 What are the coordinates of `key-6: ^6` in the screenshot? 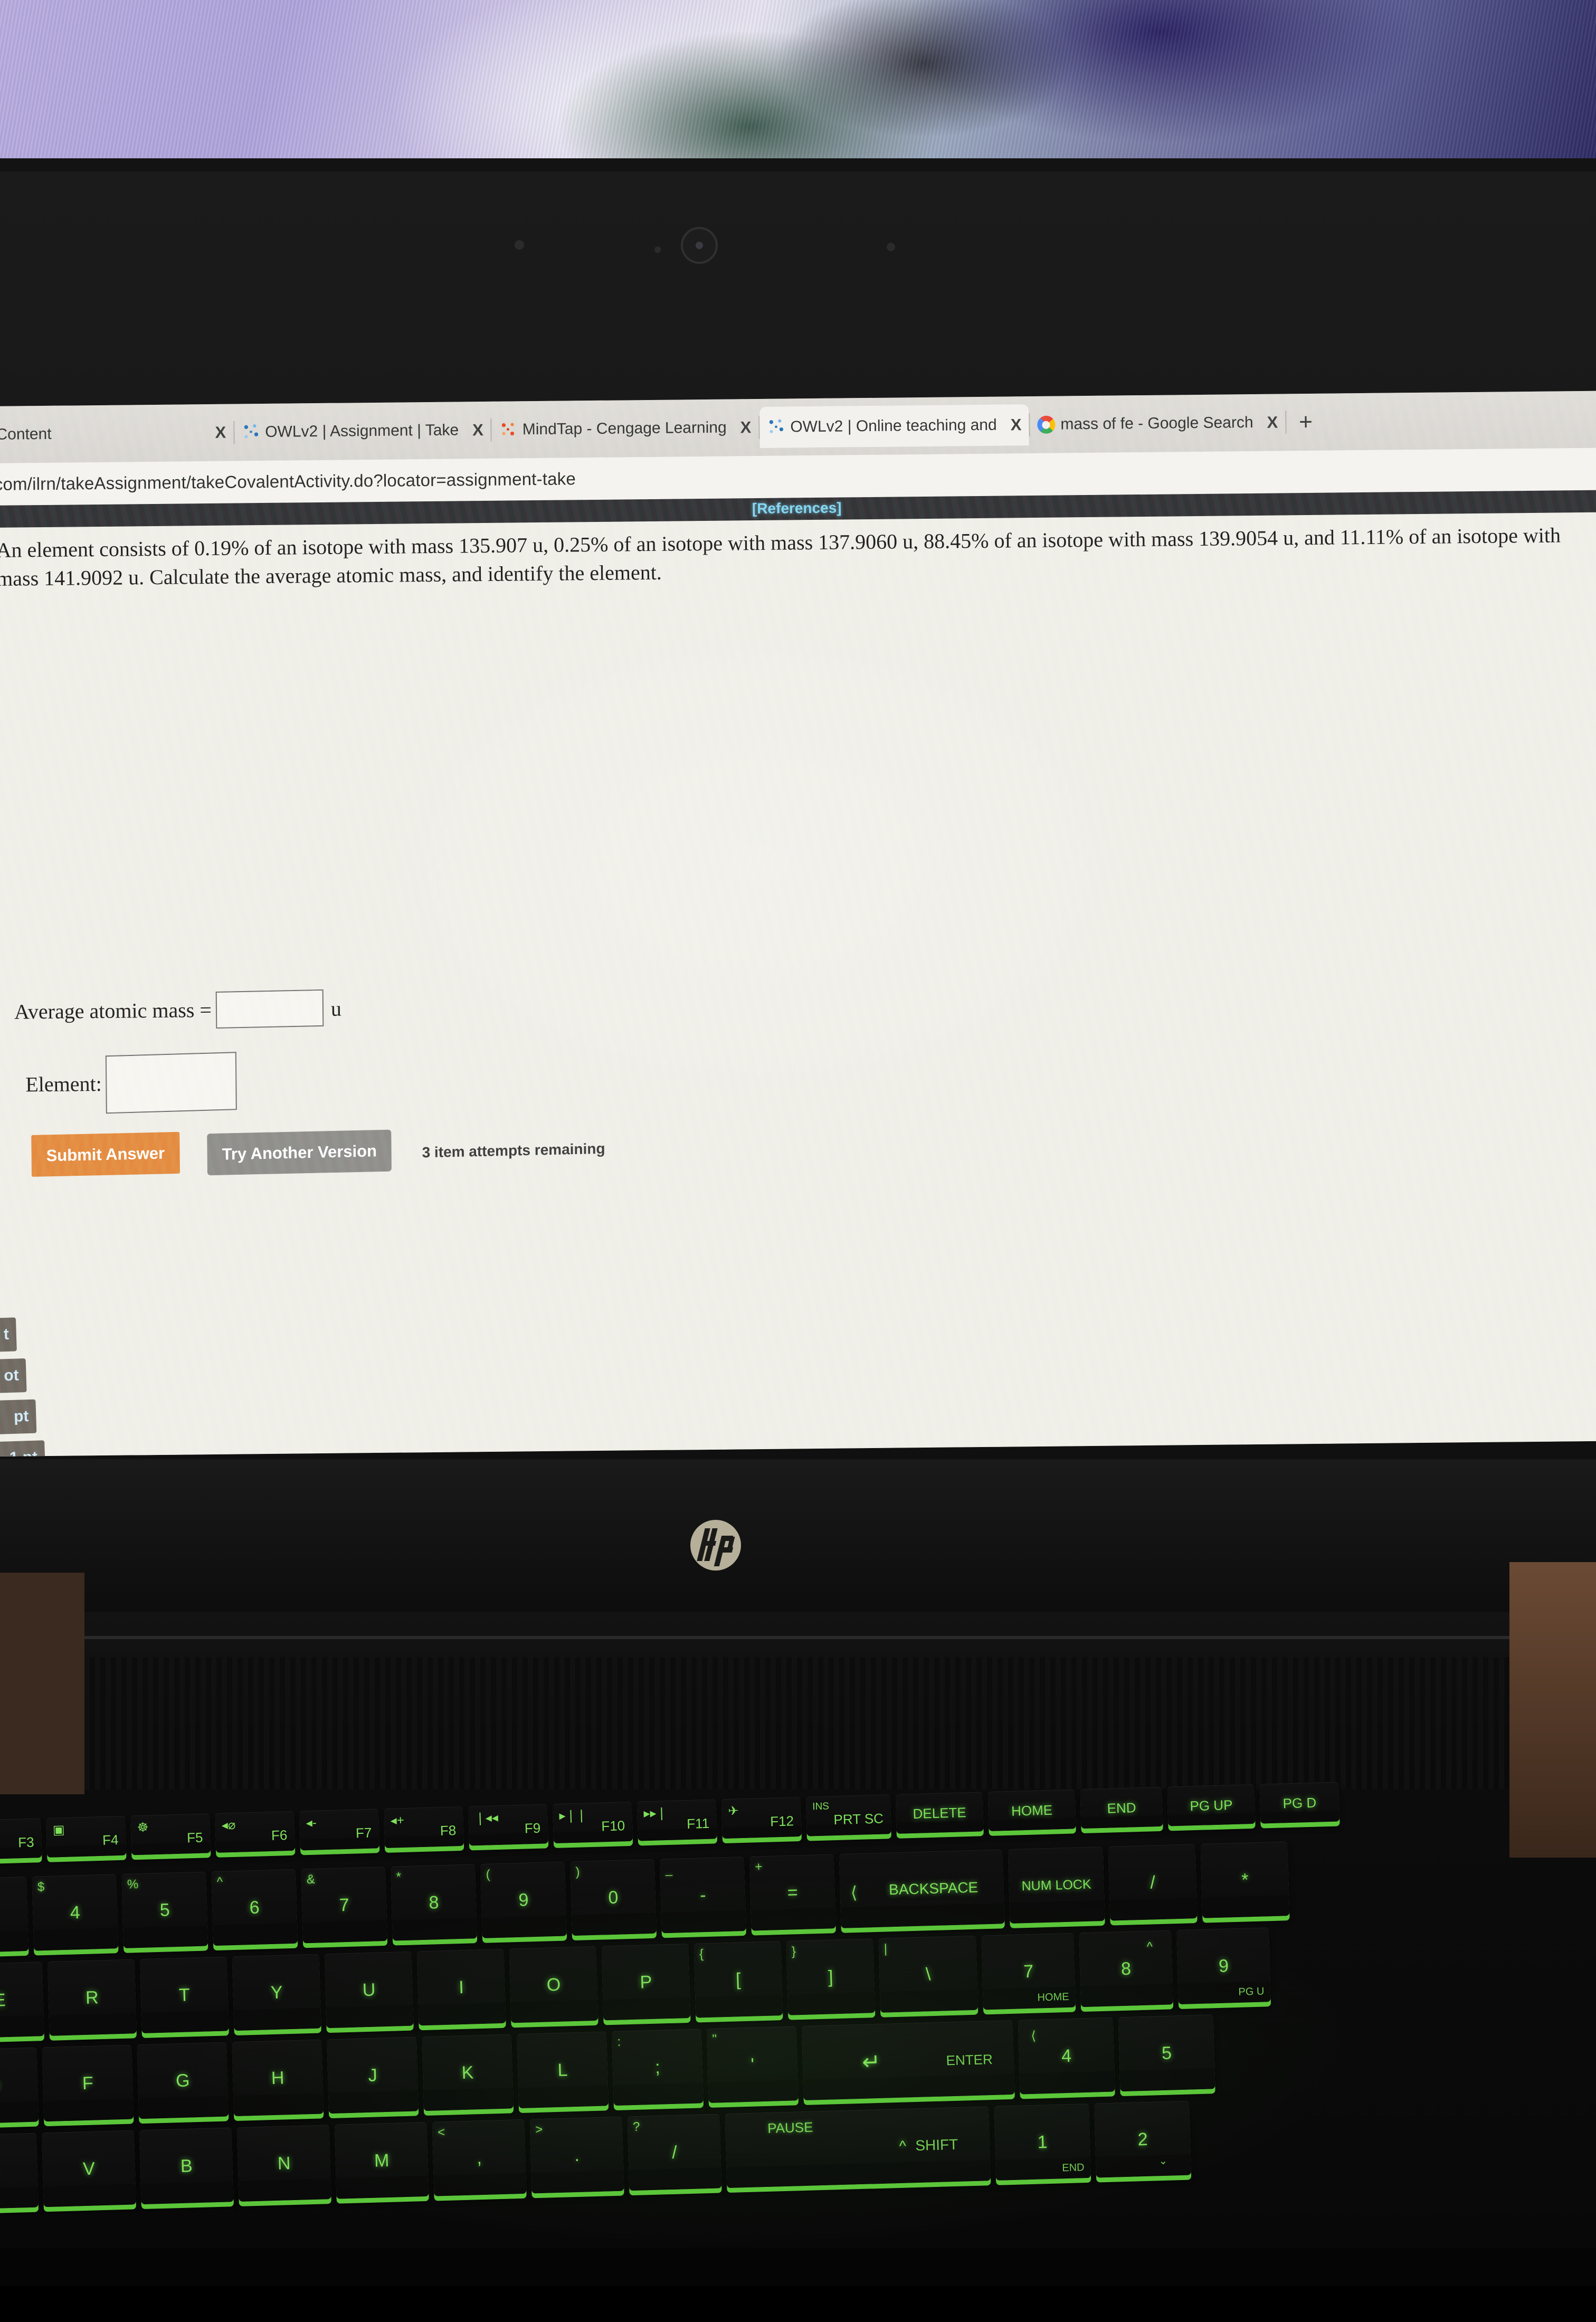 It's located at (254, 1907).